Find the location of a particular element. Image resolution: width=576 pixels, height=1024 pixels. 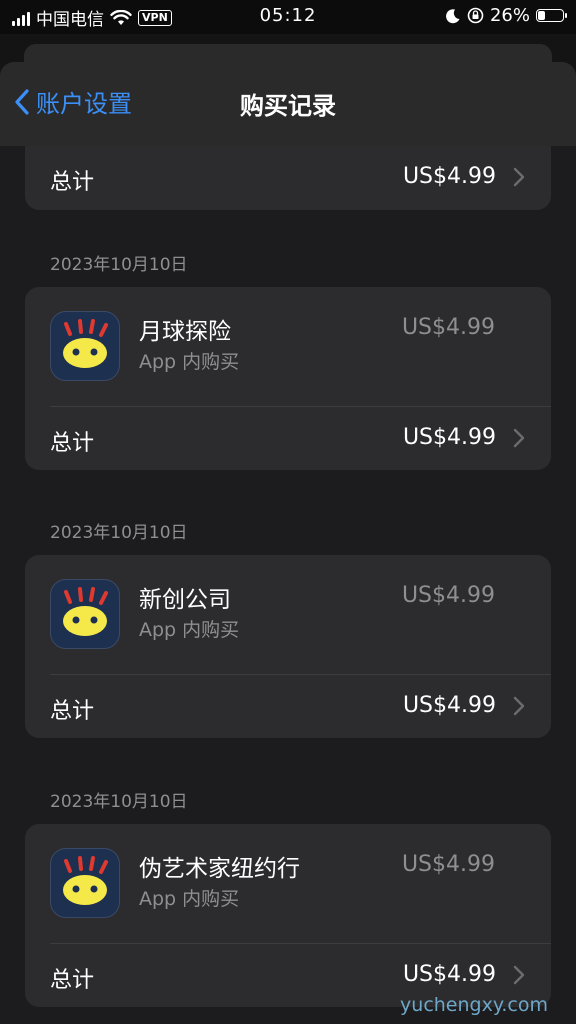

page-title: 购买记录 is located at coordinates (288, 106).